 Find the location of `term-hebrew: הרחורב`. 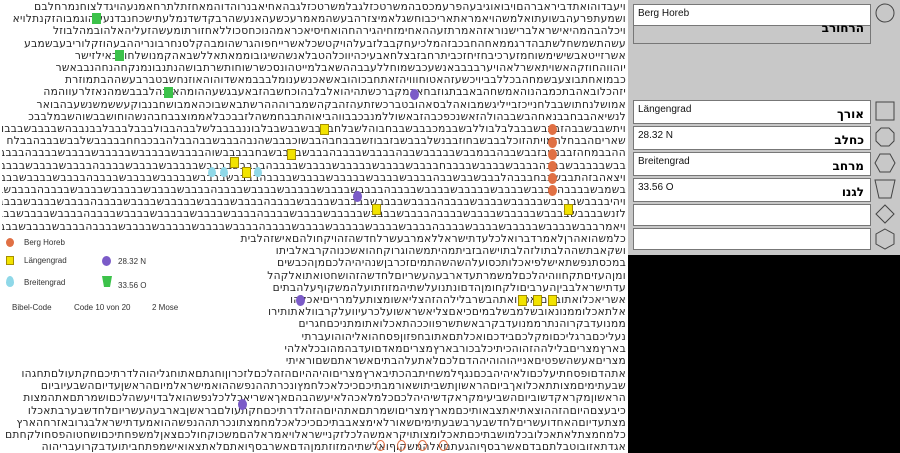

term-hebrew: הרחורב is located at coordinates (842, 28).